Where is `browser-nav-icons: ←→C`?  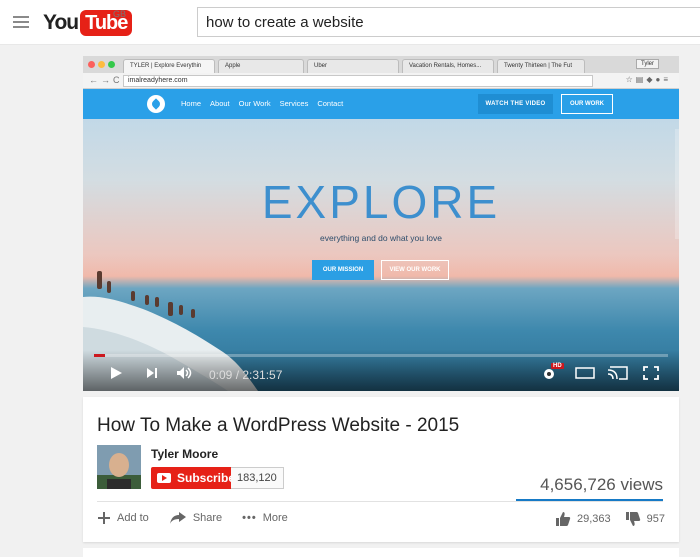
browser-nav-icons: ←→C is located at coordinates (106, 80).